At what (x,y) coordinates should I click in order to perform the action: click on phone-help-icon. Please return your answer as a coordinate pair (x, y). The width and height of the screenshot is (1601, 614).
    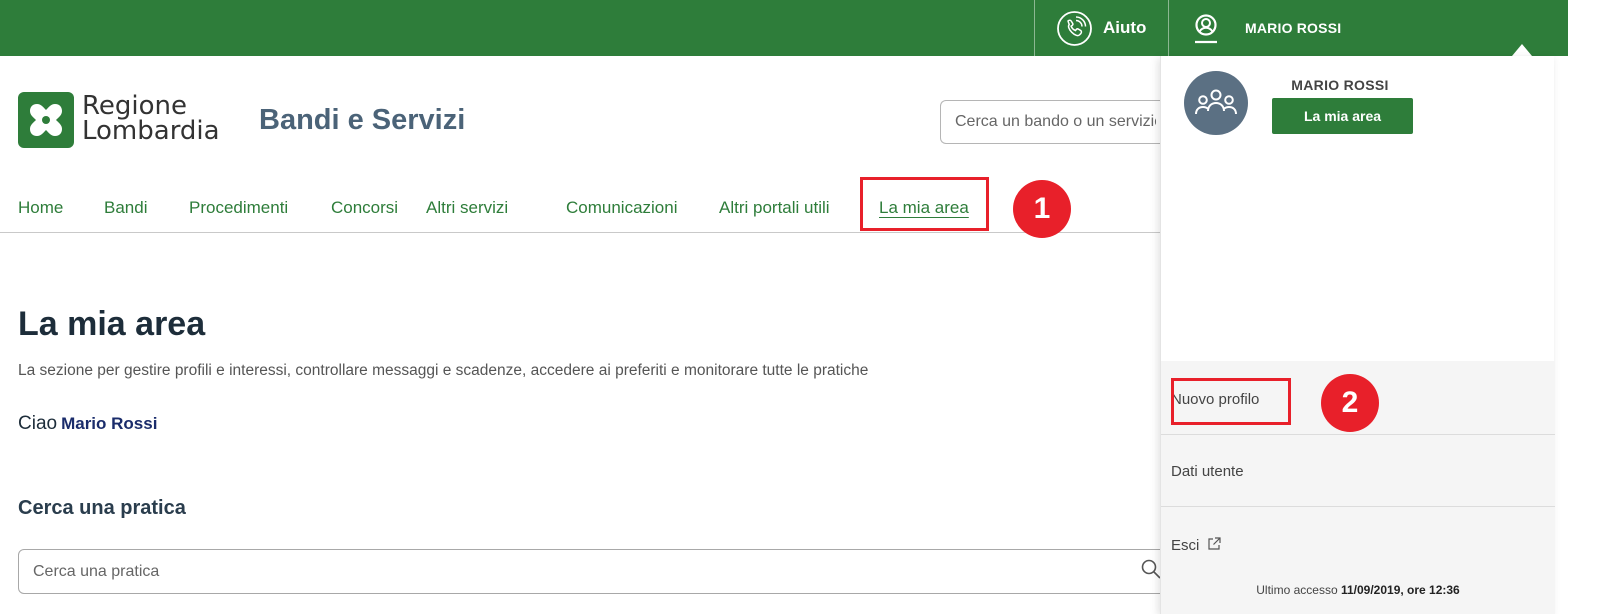
    Looking at the image, I should click on (1074, 28).